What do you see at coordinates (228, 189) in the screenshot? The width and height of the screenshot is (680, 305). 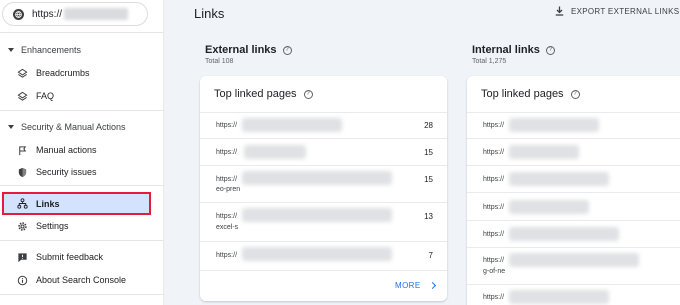 I see `table-row-url-suffix: eo-pren` at bounding box center [228, 189].